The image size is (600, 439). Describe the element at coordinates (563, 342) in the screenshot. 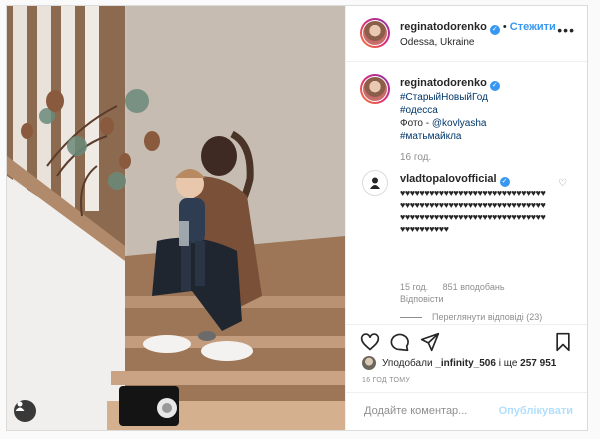

I see `bookmark-icon` at that location.